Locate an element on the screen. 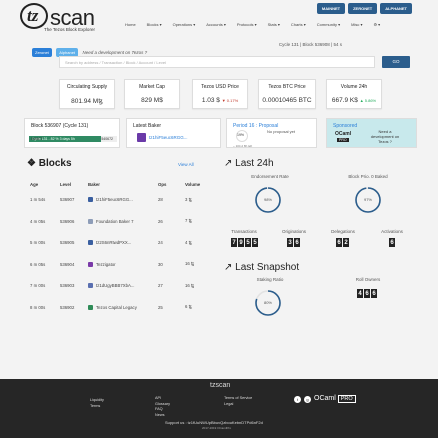  stat-volume-24h: Volume 24h 667.9 K$ ▲ 5.86% is located at coordinates (354, 94).